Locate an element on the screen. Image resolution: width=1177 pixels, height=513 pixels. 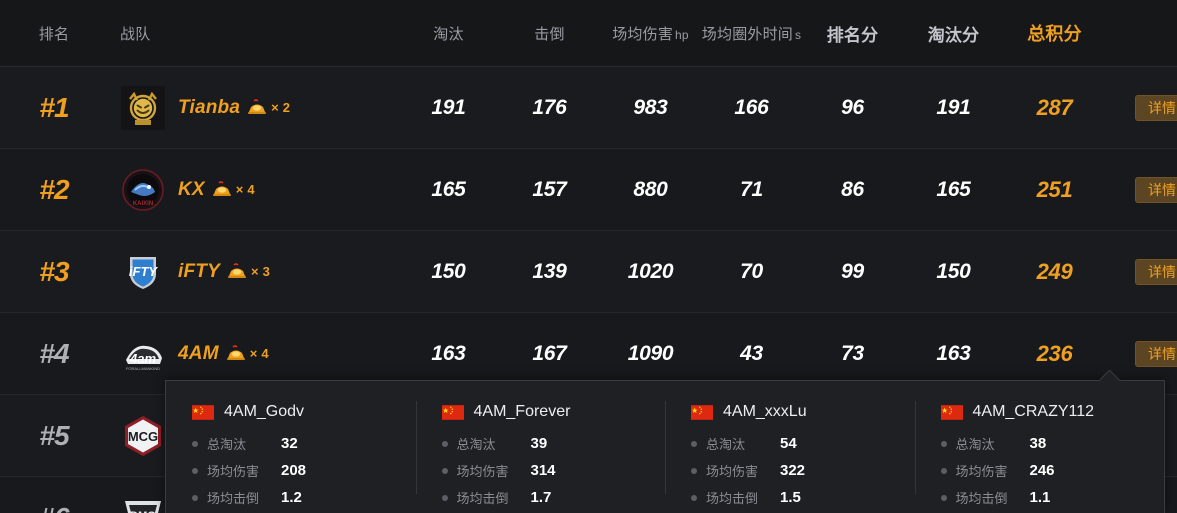
elim-points-value: 191 is located at coordinates (953, 107).